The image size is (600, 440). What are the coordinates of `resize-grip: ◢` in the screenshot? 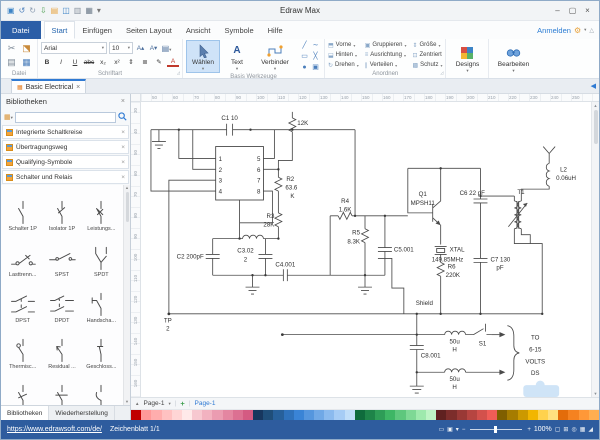 It's located at (590, 429).